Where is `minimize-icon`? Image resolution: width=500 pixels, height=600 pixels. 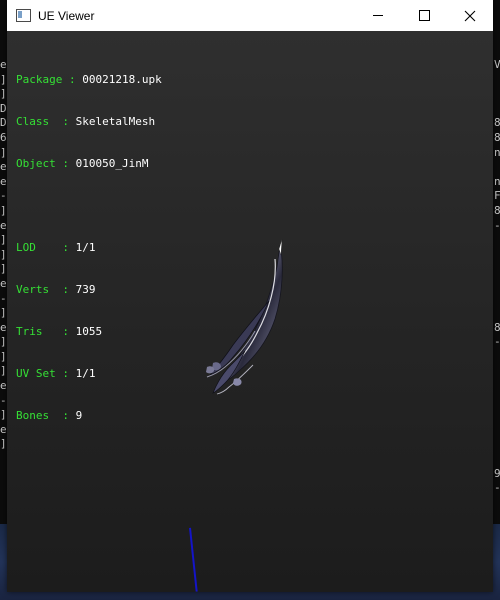 minimize-icon is located at coordinates (378, 15).